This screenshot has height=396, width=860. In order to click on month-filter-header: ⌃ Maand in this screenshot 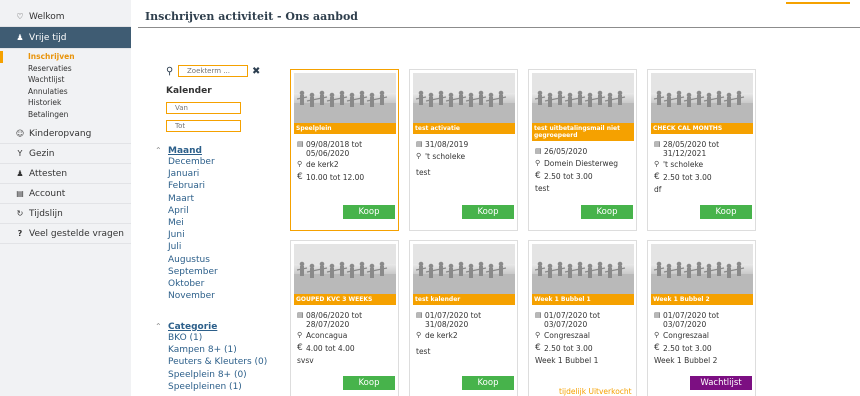, I will do `click(186, 151)`.